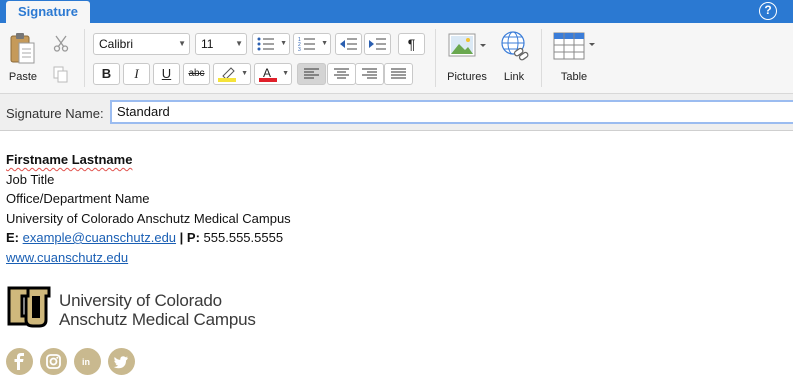 The width and height of the screenshot is (793, 390). What do you see at coordinates (467, 45) in the screenshot?
I see `picture-icon` at bounding box center [467, 45].